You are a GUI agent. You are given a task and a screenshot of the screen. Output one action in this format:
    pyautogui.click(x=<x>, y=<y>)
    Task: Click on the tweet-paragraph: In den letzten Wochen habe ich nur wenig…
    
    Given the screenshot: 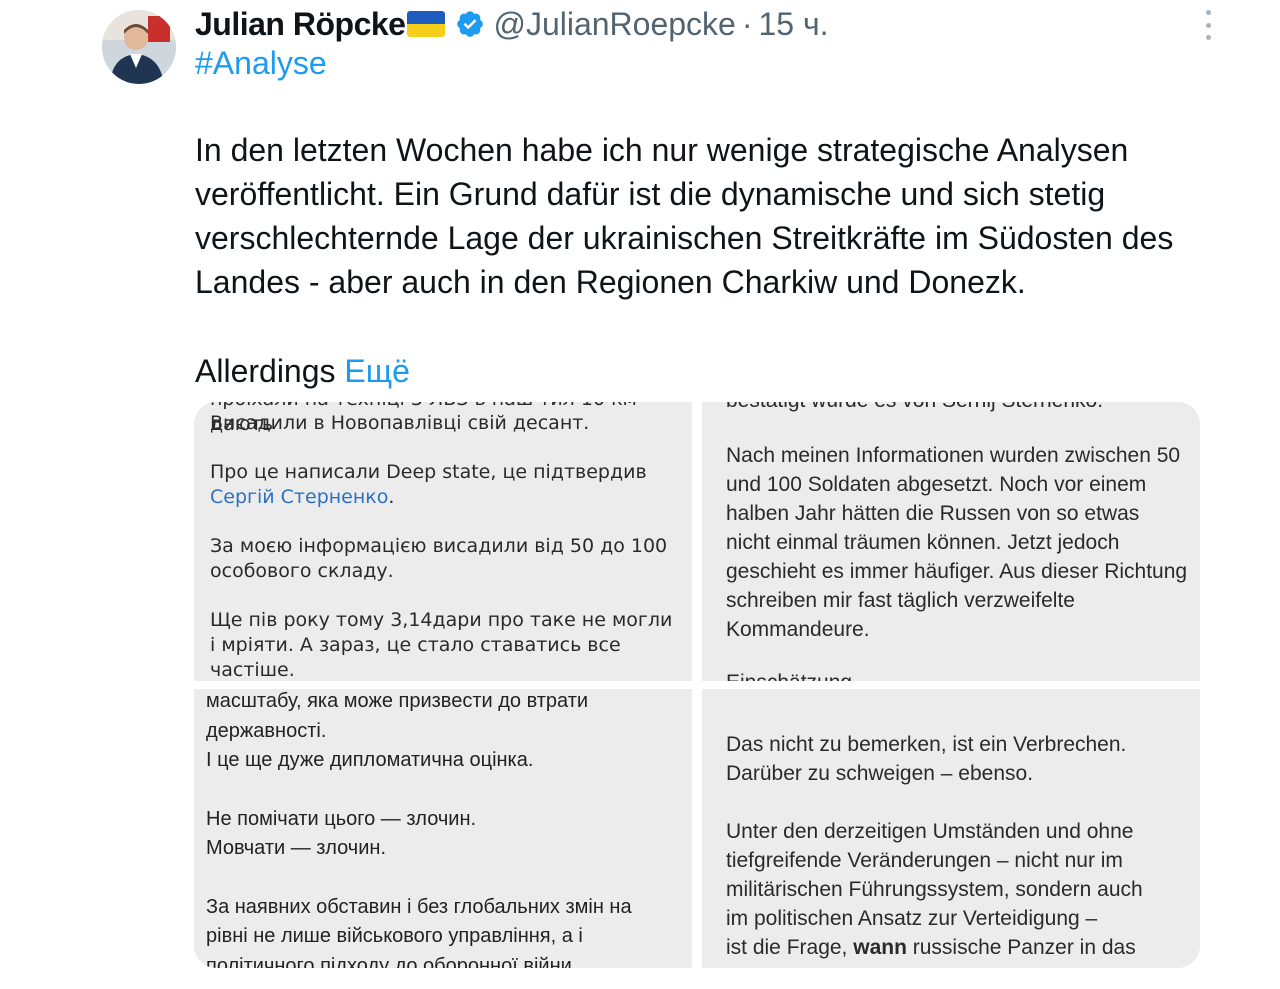 What is the action you would take?
    pyautogui.click(x=684, y=216)
    